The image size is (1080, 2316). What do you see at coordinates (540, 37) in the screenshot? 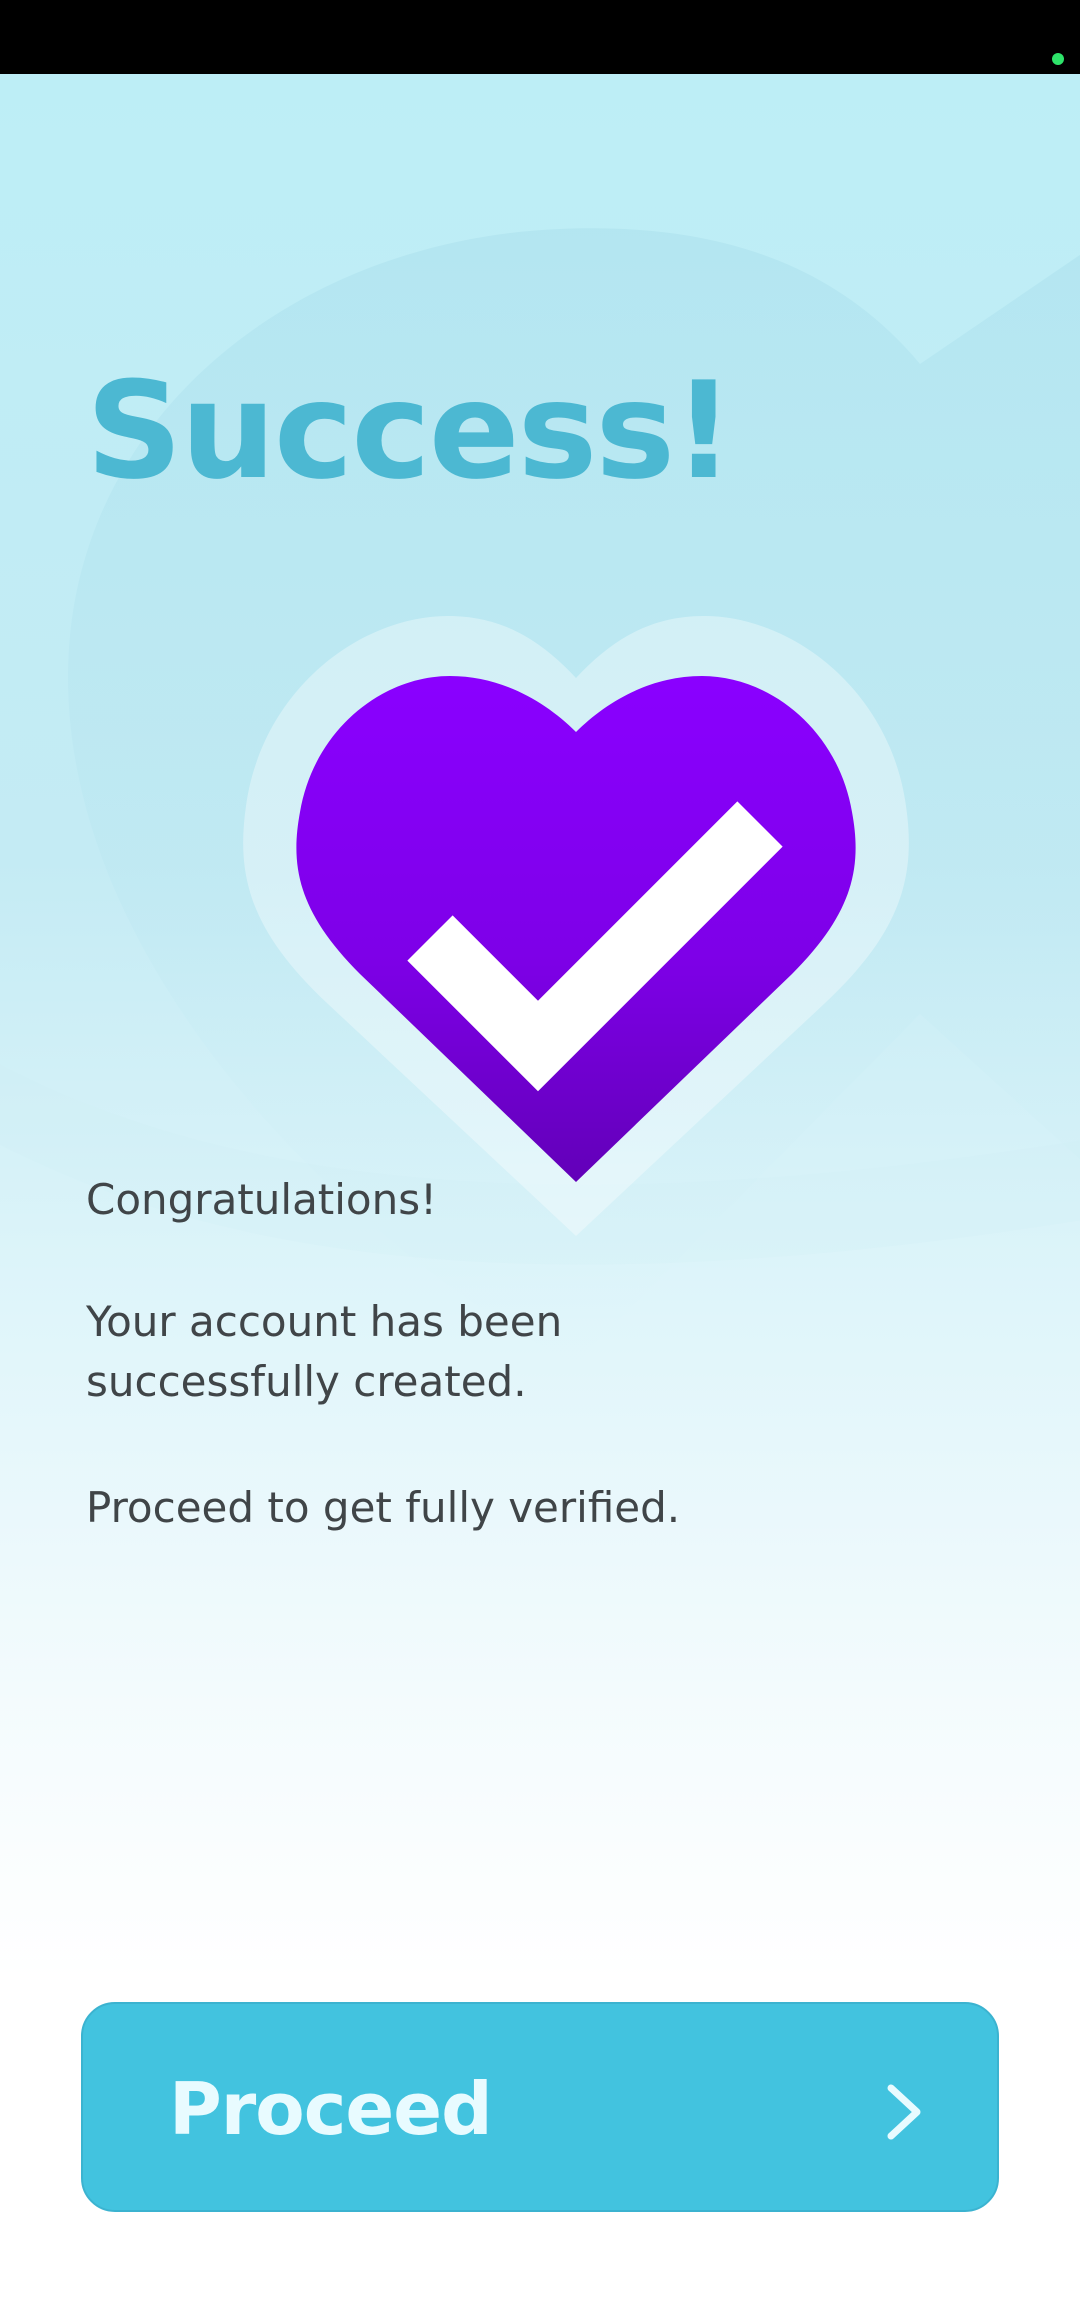
I see `status-bar` at bounding box center [540, 37].